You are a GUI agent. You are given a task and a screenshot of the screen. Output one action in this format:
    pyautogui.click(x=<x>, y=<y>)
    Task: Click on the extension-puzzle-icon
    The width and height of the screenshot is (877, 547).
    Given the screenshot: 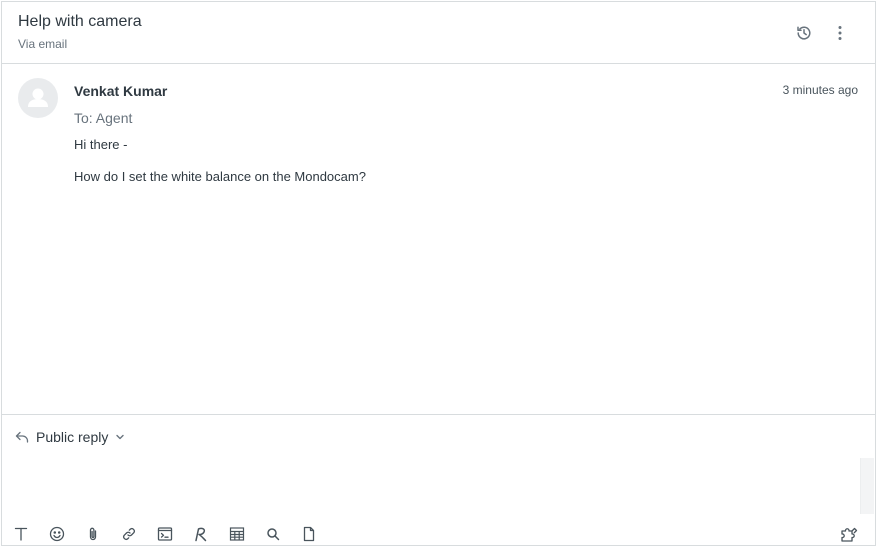 What is the action you would take?
    pyautogui.click(x=849, y=534)
    